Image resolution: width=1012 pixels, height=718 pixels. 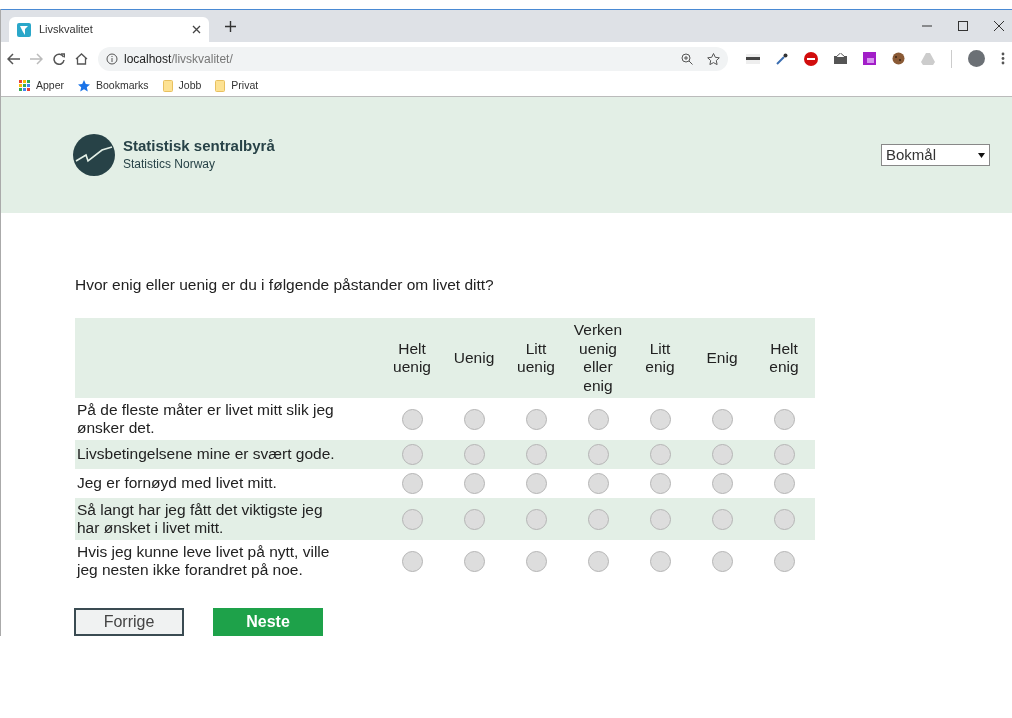 I want to click on bookmark-link: Bookmarks, so click(x=113, y=85).